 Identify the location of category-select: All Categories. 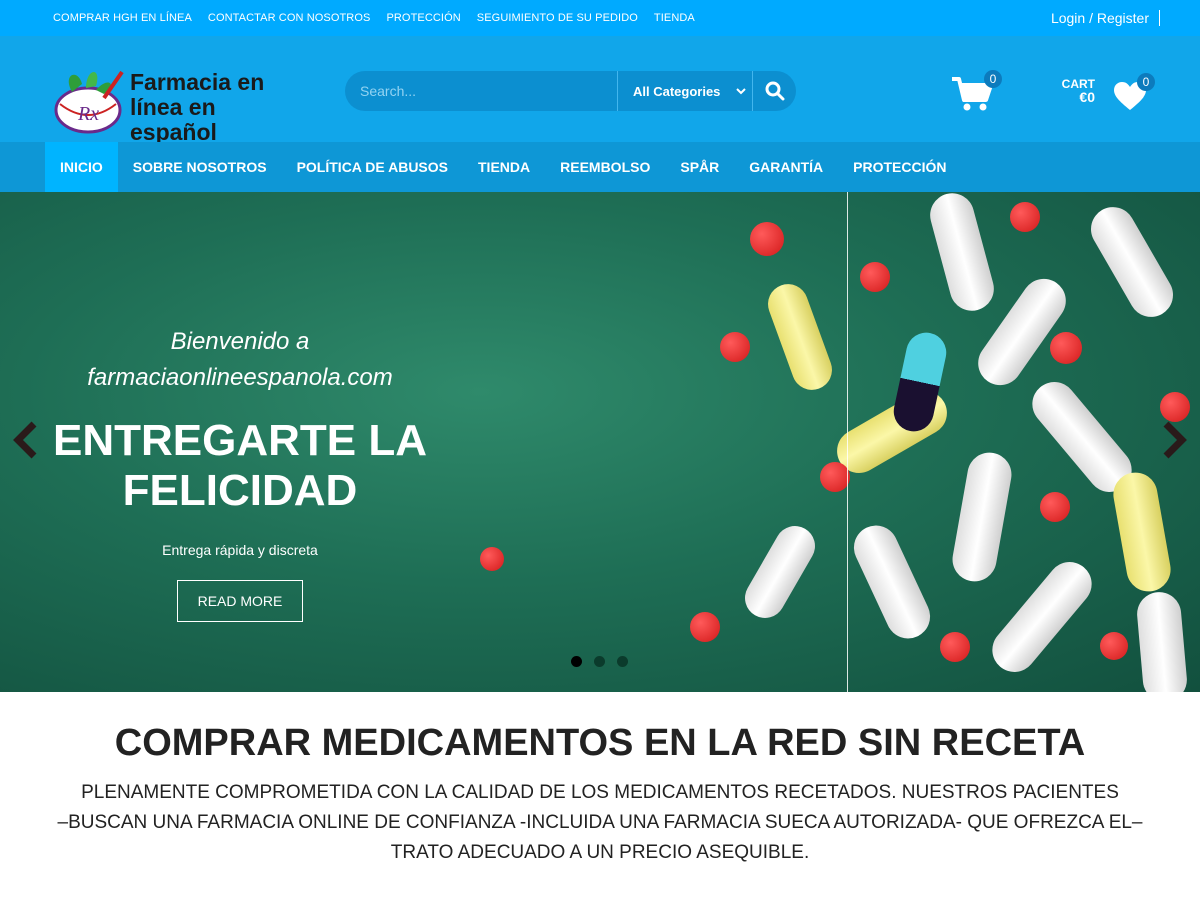
(684, 91).